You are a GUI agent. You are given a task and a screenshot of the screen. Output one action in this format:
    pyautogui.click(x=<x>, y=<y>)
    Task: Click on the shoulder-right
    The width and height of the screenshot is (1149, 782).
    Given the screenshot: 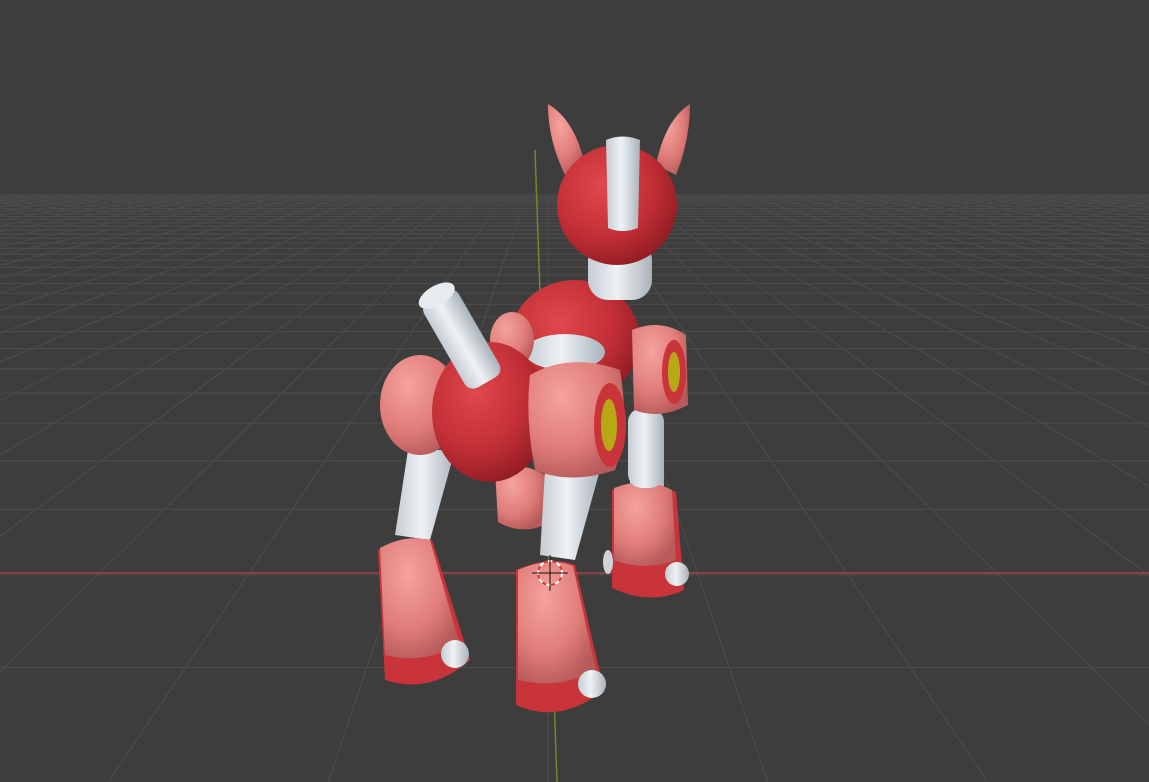 What is the action you would take?
    pyautogui.click(x=658, y=406)
    